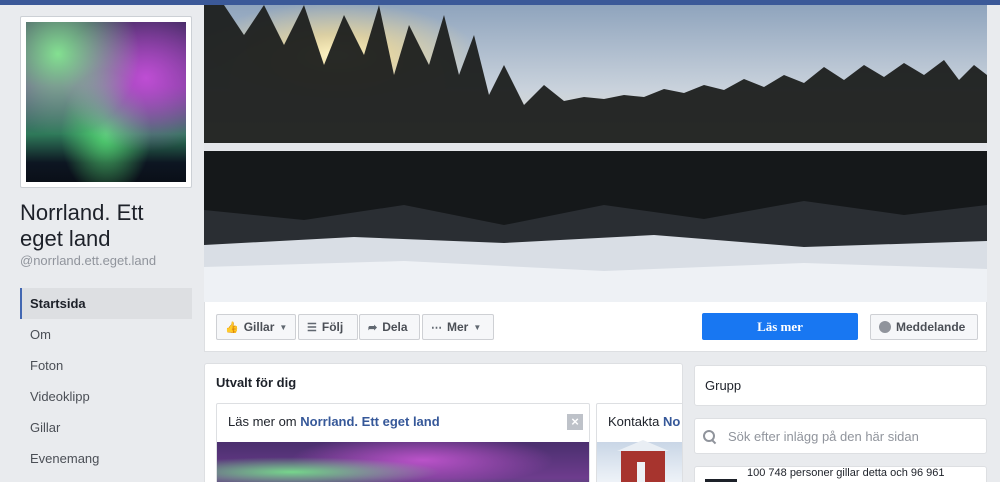  Describe the element at coordinates (840, 385) in the screenshot. I see `group-box: Grupp` at that location.